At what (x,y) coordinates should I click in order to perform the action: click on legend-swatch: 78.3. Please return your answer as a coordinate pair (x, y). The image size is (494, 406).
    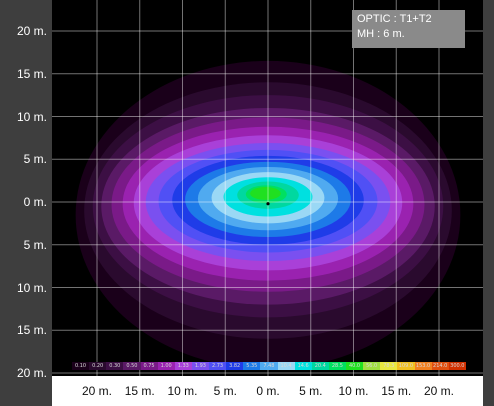
    Looking at the image, I should click on (389, 366).